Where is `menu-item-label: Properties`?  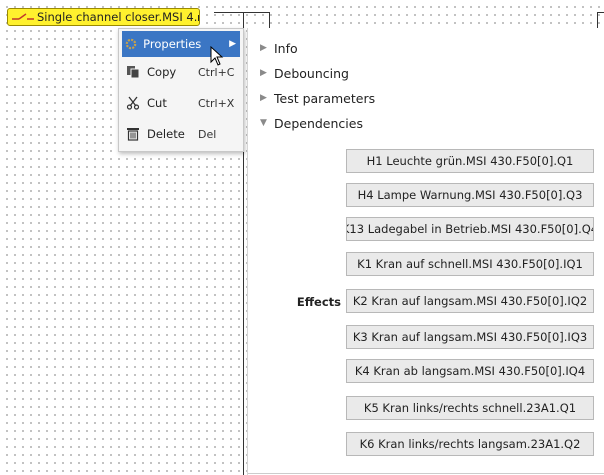
menu-item-label: Properties is located at coordinates (172, 44).